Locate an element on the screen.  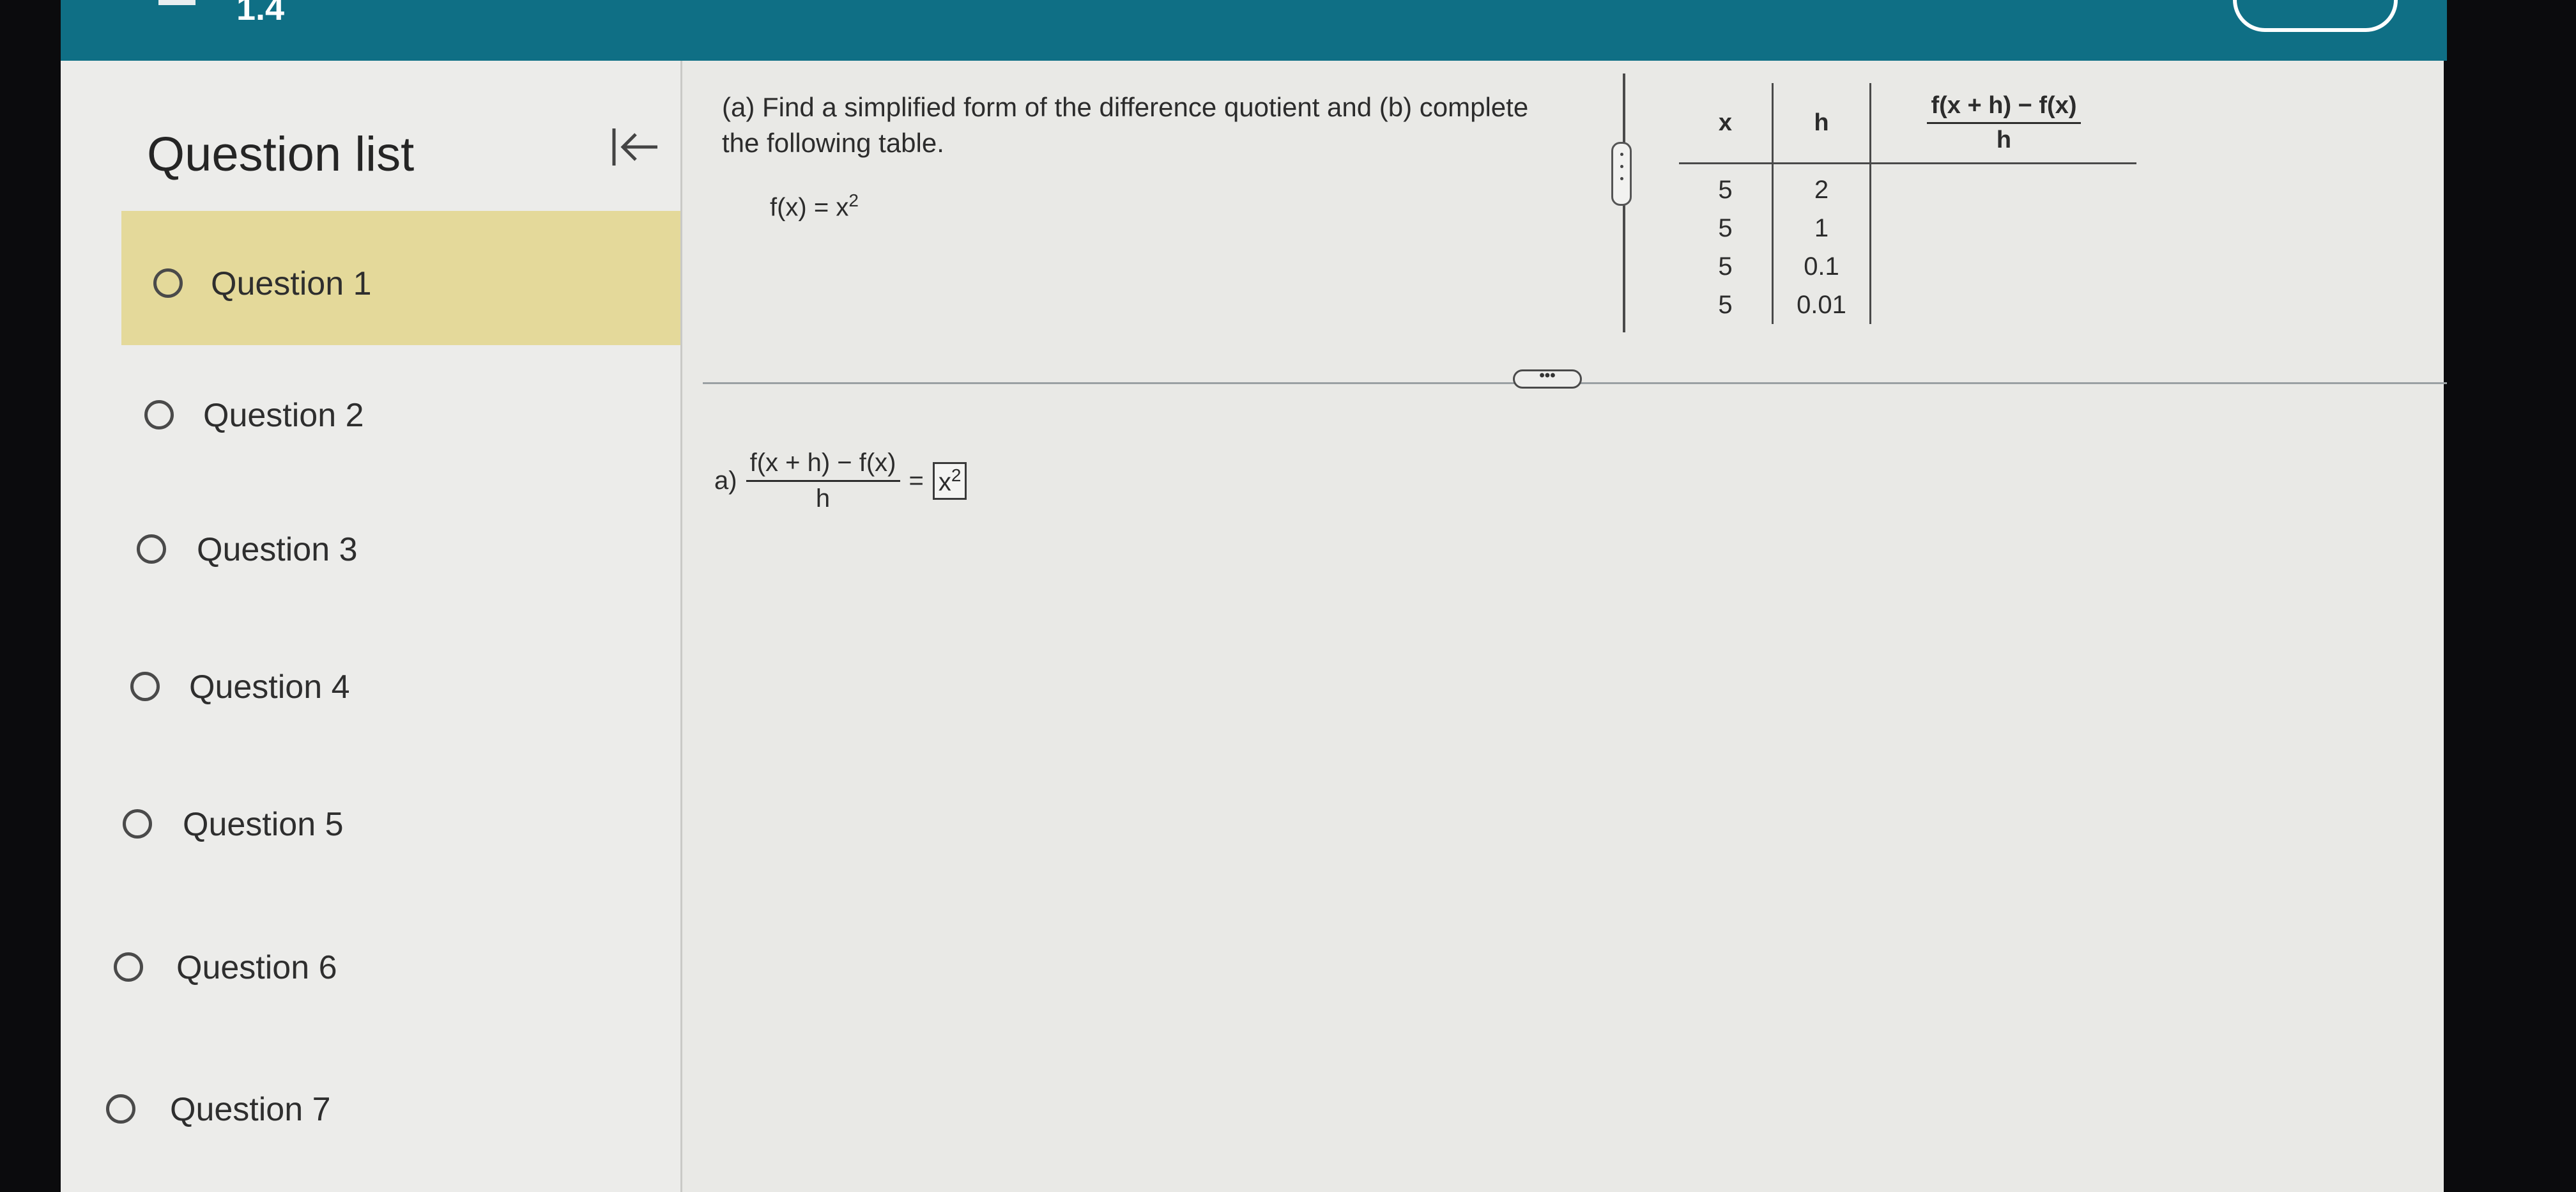
prompt-line-2: the following table. is located at coordinates (833, 143).